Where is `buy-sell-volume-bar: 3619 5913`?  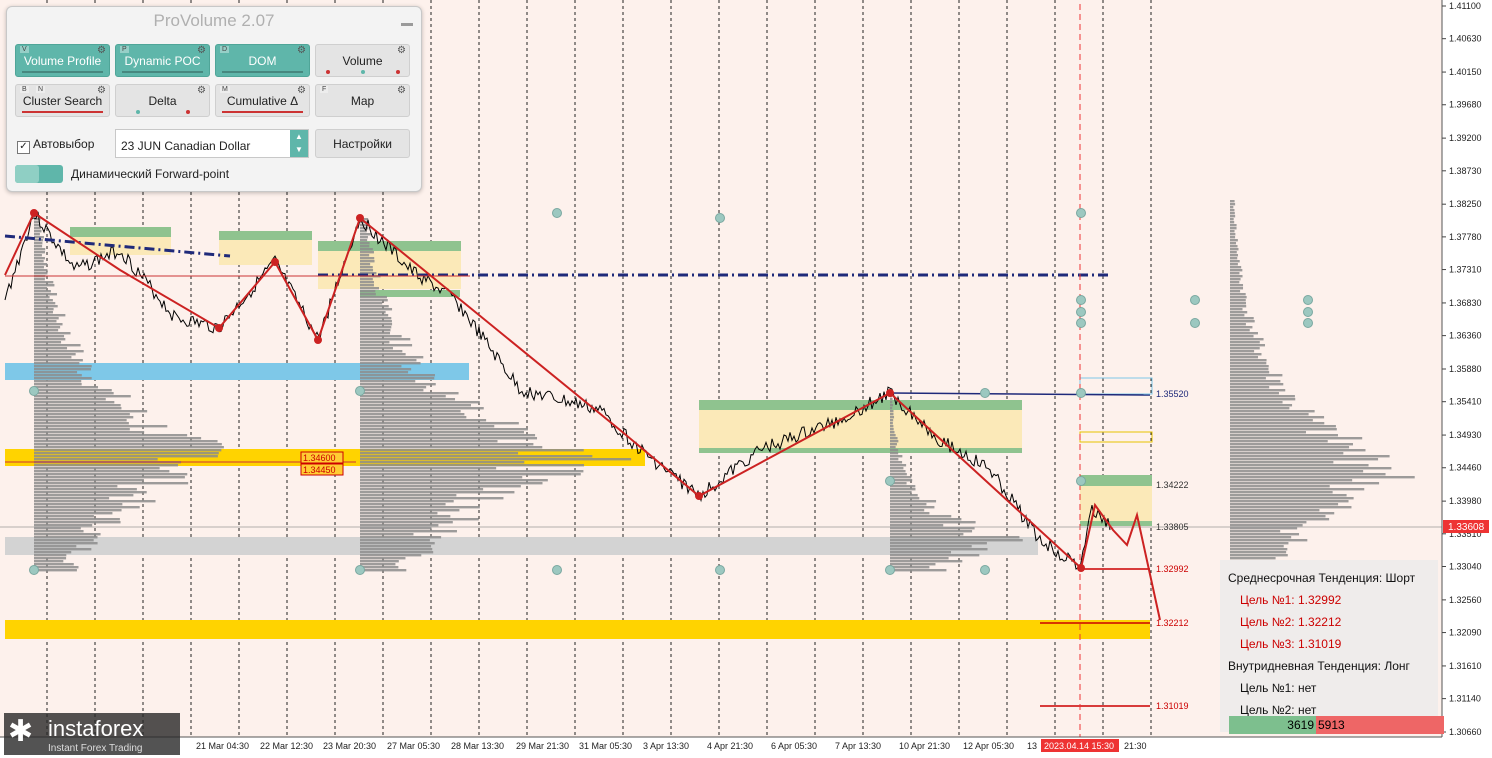
buy-sell-volume-bar: 3619 5913 is located at coordinates (1336, 725).